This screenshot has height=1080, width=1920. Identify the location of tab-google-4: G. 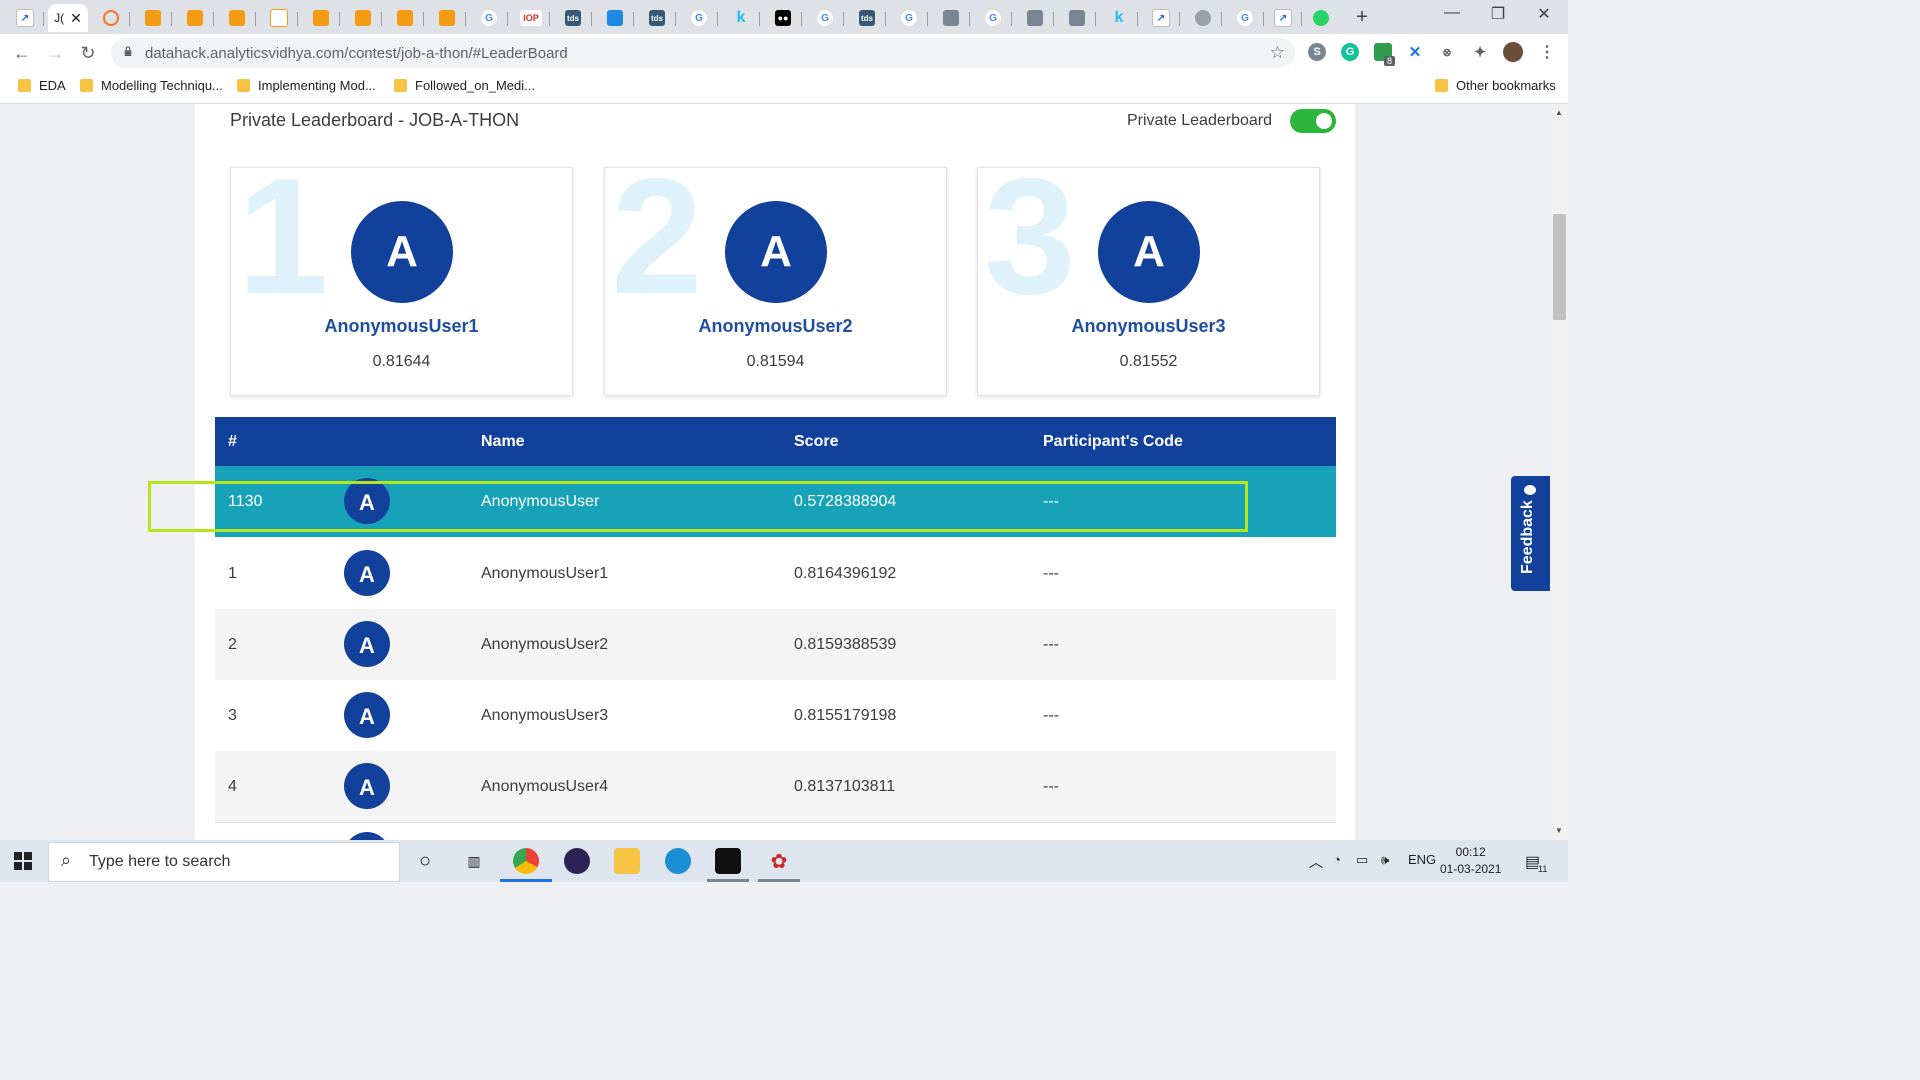
(909, 18).